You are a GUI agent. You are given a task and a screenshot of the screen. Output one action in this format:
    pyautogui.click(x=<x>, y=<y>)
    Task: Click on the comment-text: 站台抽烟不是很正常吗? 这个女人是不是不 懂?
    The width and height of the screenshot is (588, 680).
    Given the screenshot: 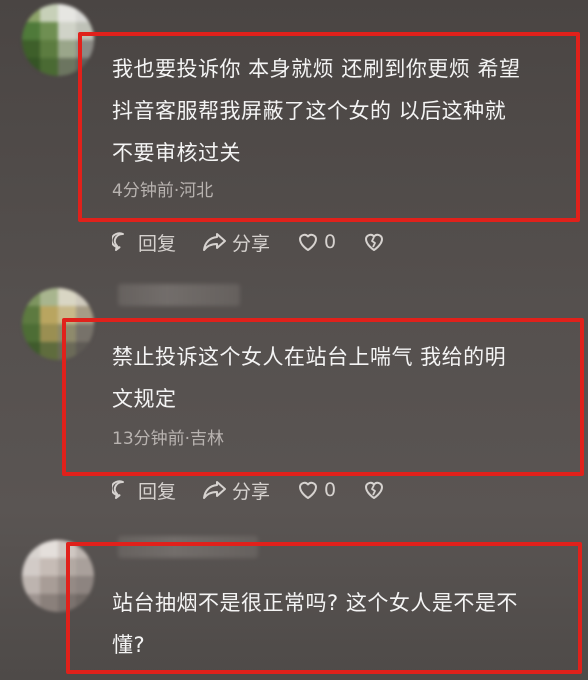 What is the action you would take?
    pyautogui.click(x=342, y=624)
    